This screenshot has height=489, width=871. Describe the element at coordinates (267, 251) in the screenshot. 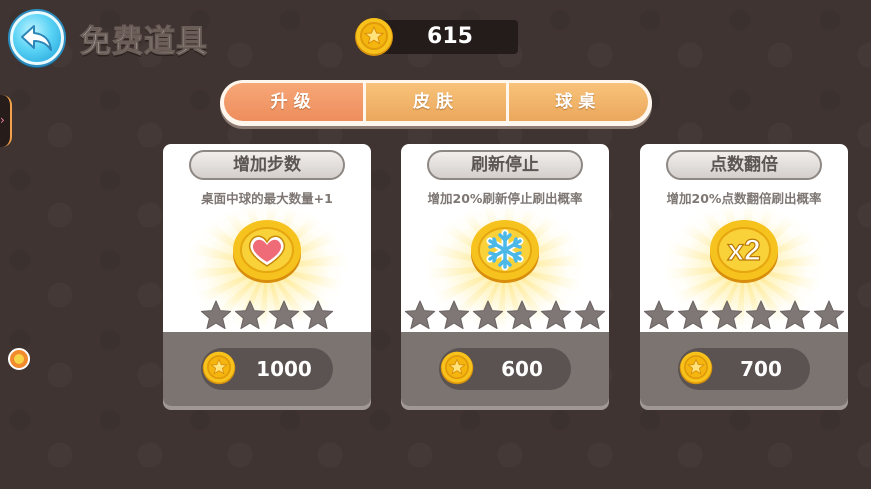

I see `heart-icon` at that location.